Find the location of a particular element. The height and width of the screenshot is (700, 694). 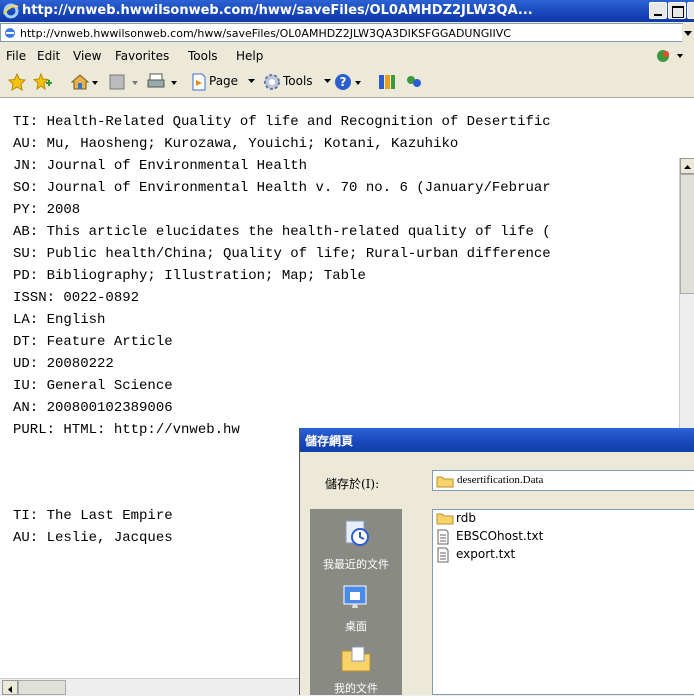

menu-file: File is located at coordinates (16, 56).